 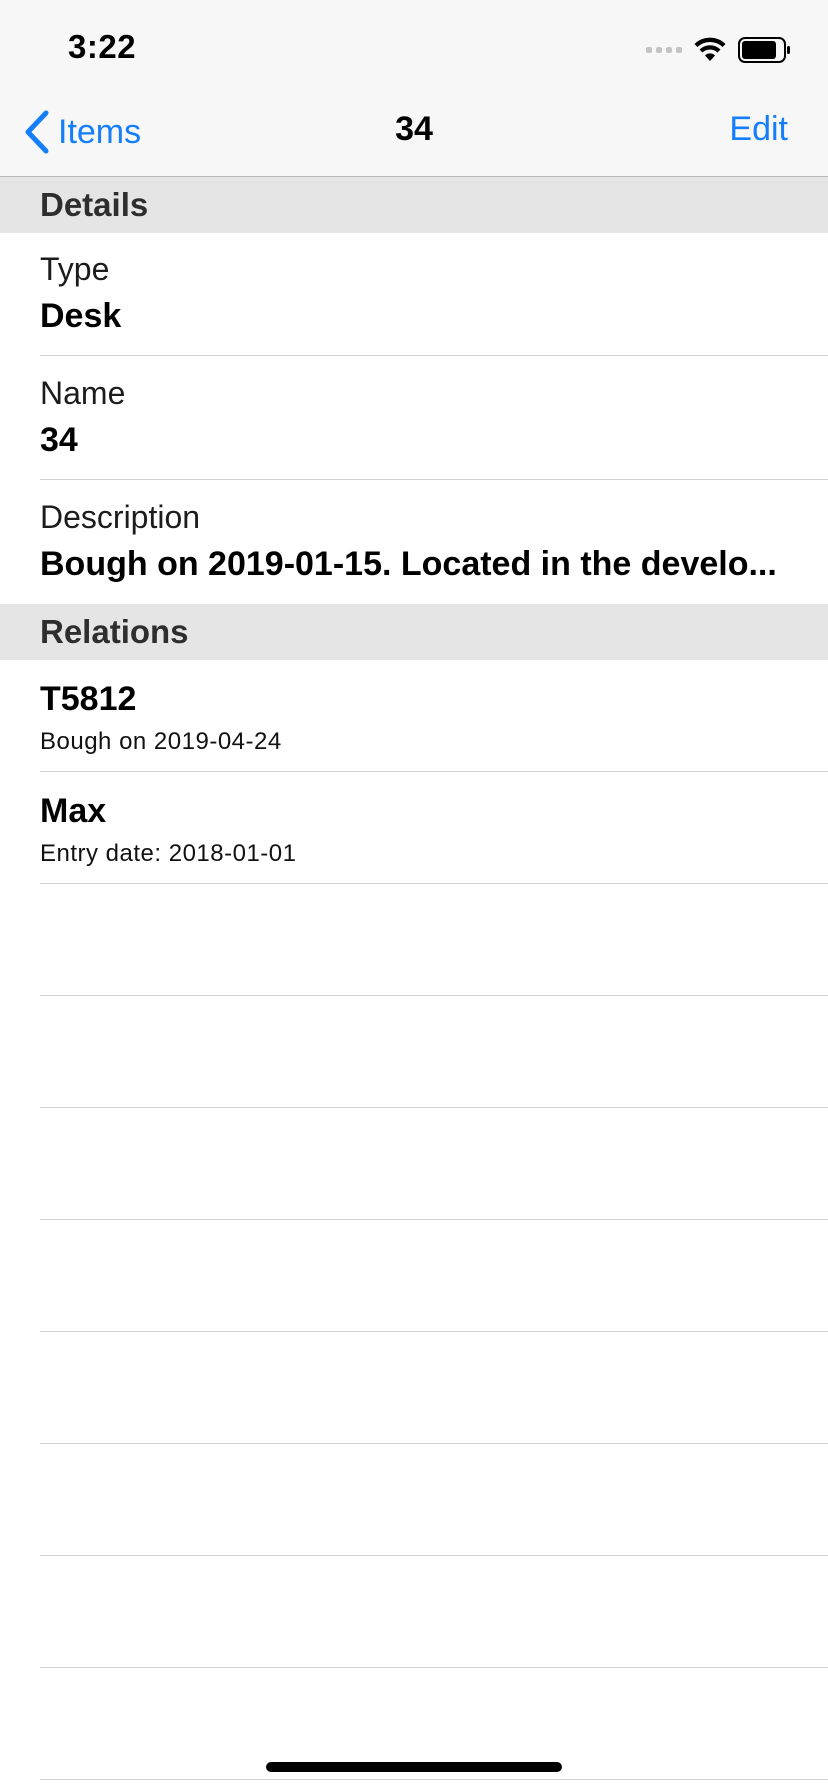 I want to click on relation-title: T5812, so click(x=88, y=699).